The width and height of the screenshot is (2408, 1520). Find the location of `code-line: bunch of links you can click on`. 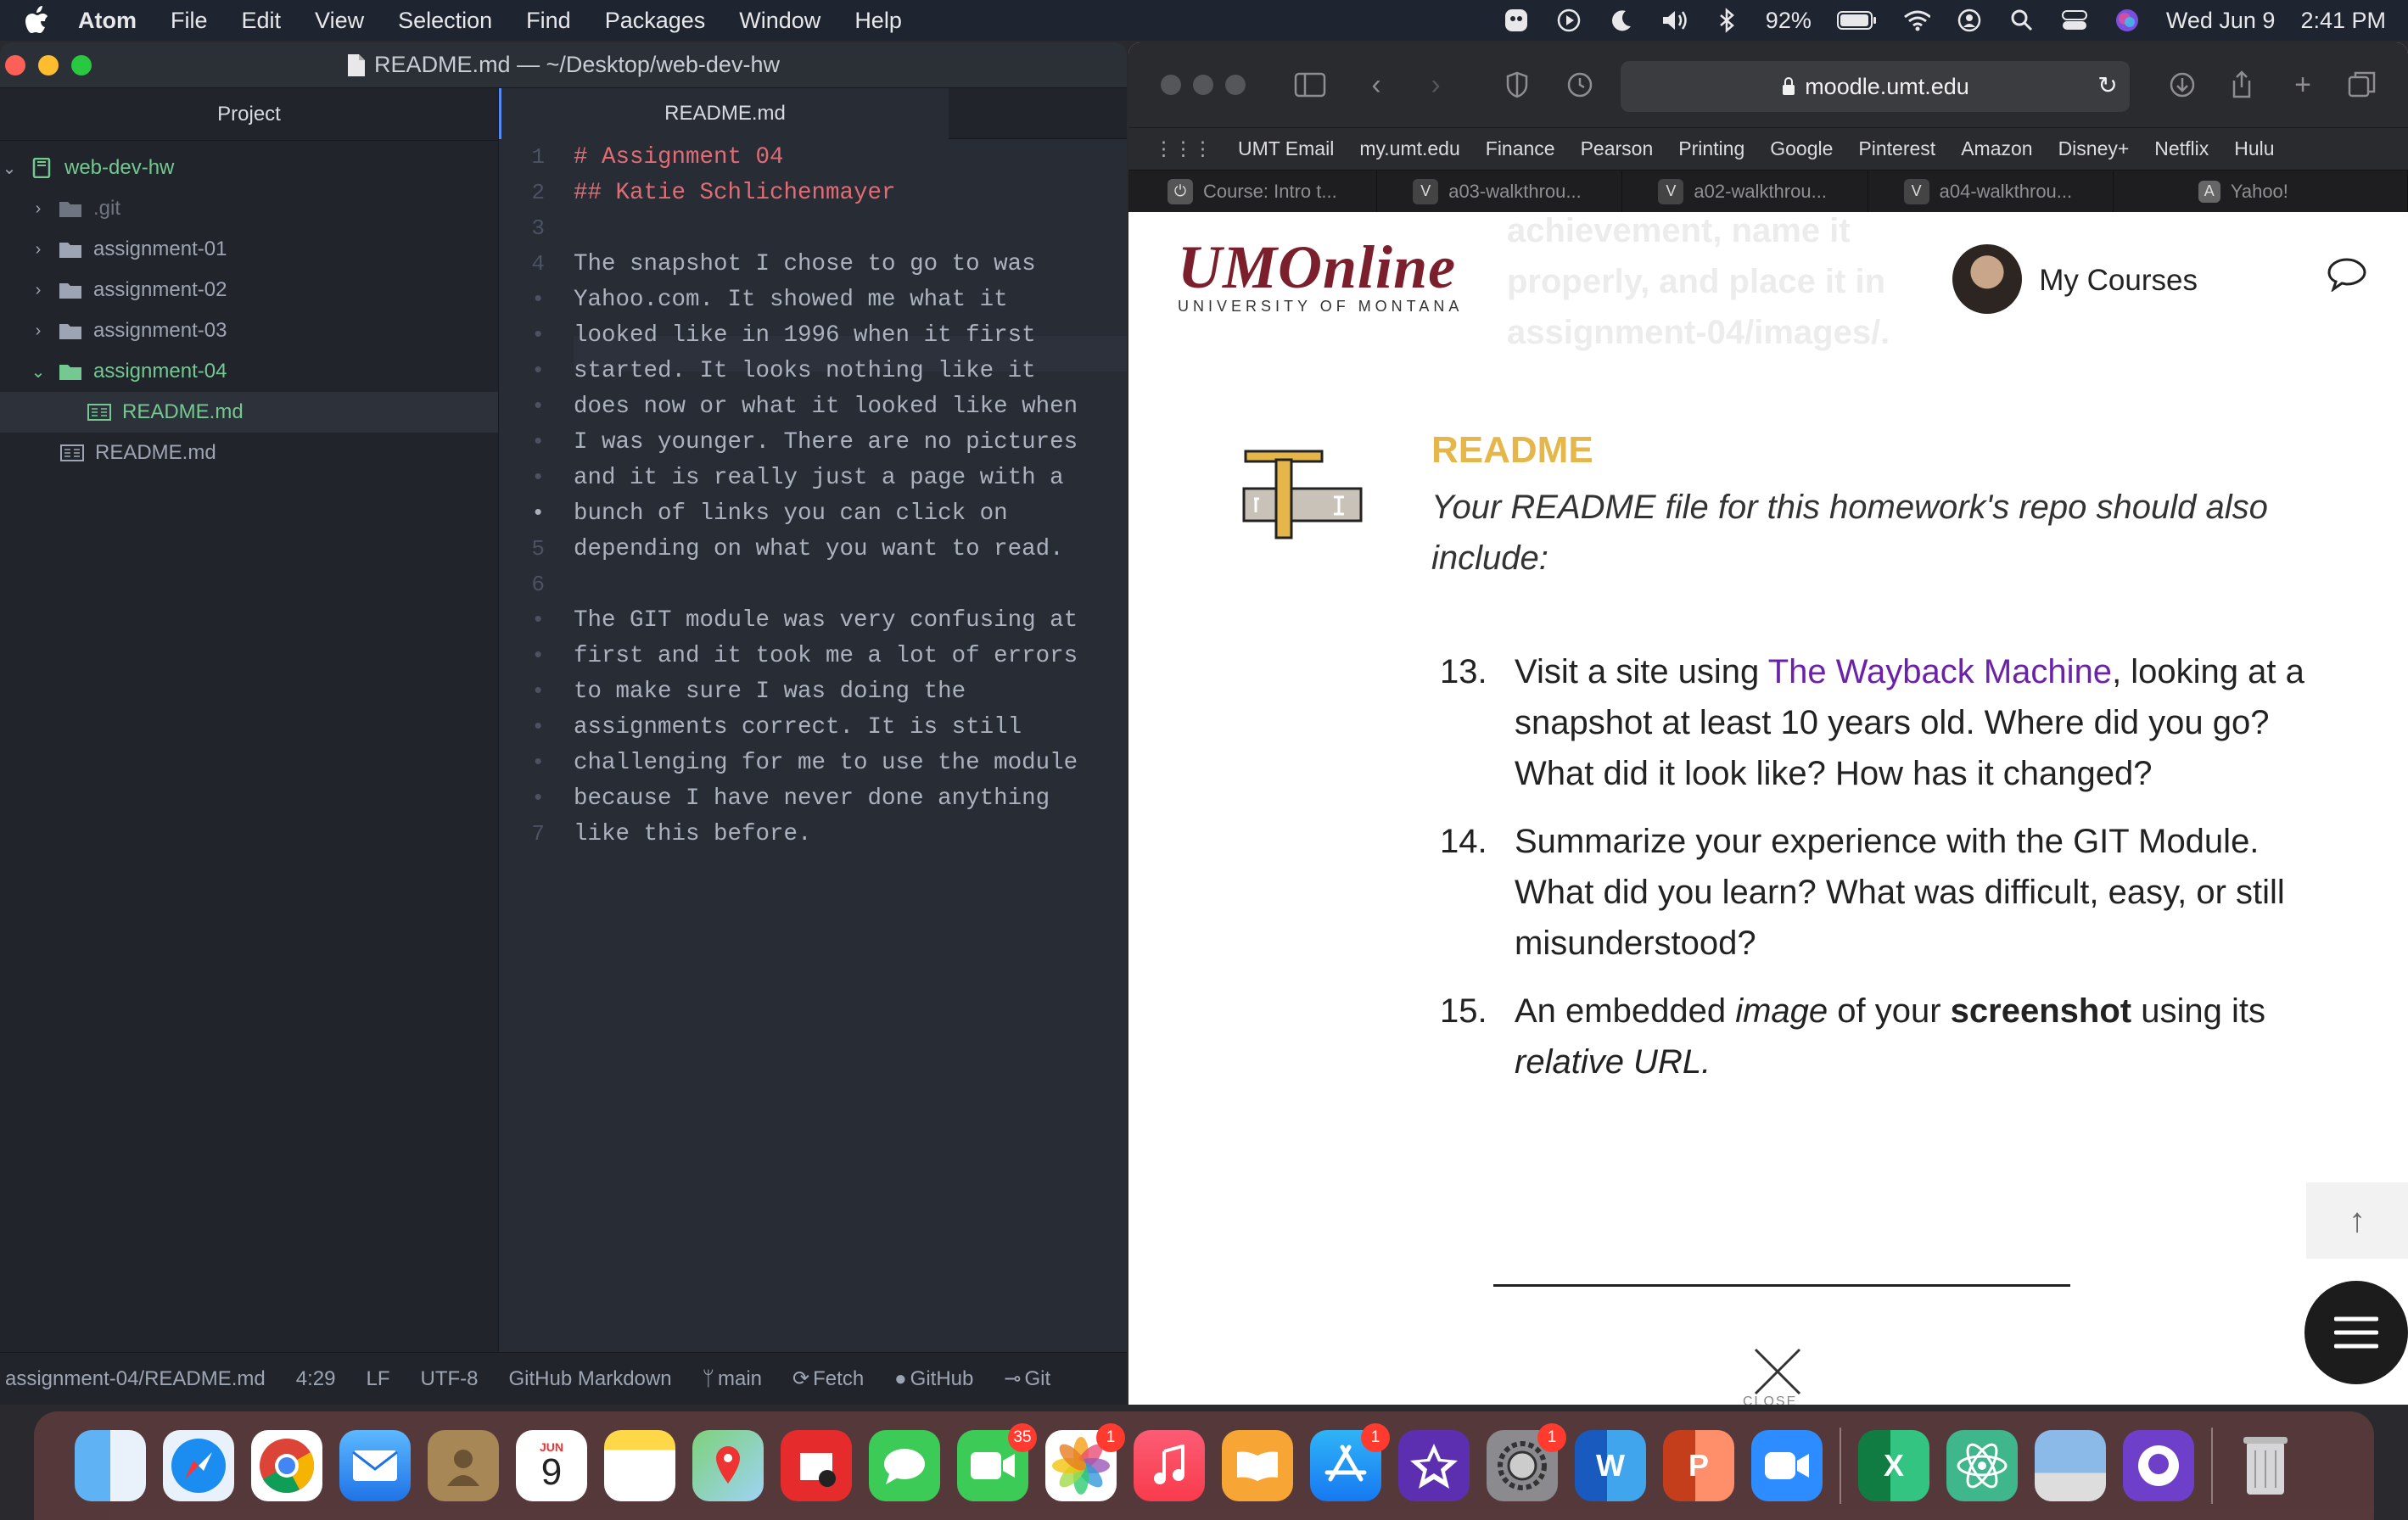

code-line: bunch of links you can click on is located at coordinates (791, 513).